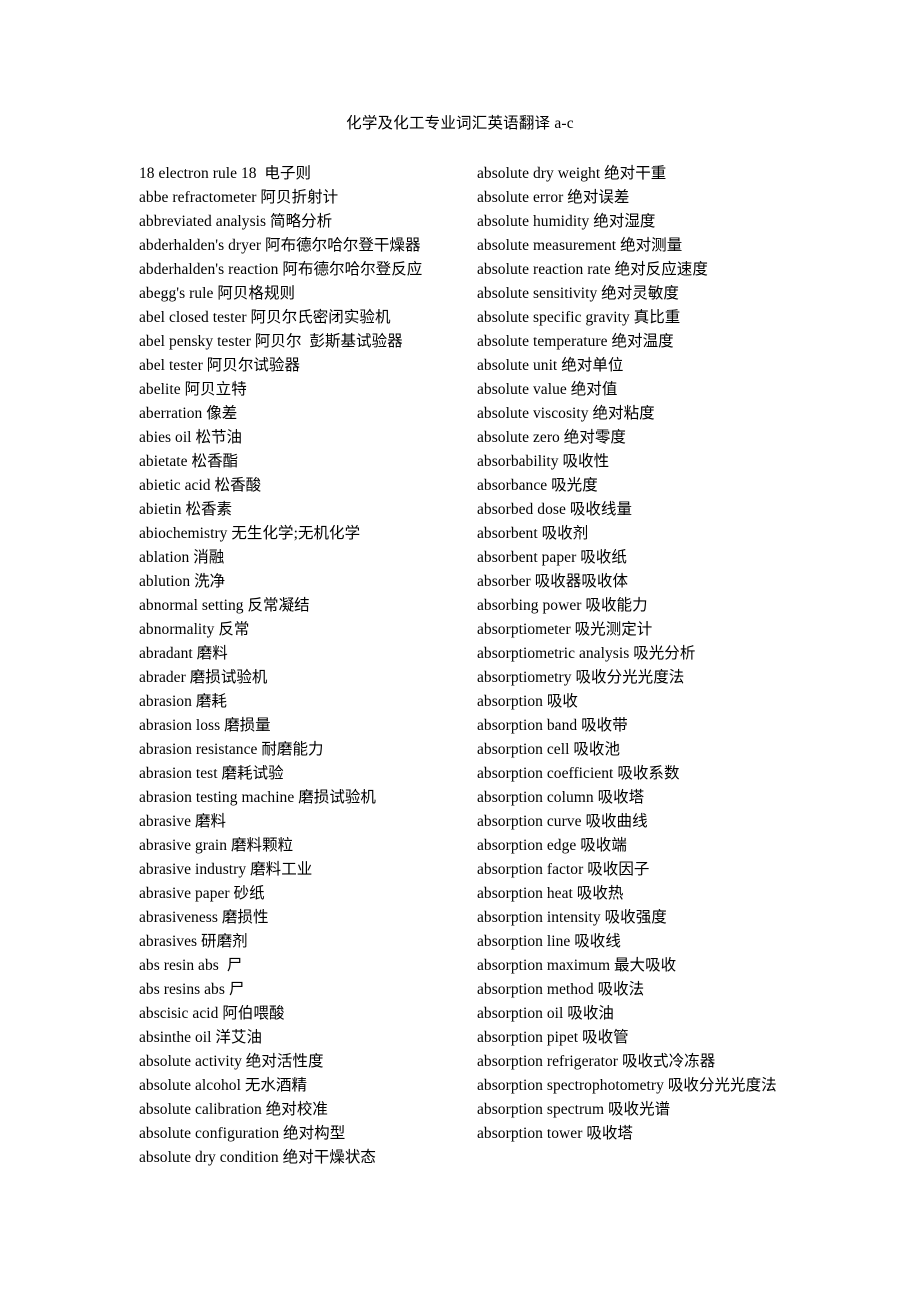  What do you see at coordinates (555, 509) in the screenshot?
I see `glossary-entry: absorbed dose 吸收线量` at bounding box center [555, 509].